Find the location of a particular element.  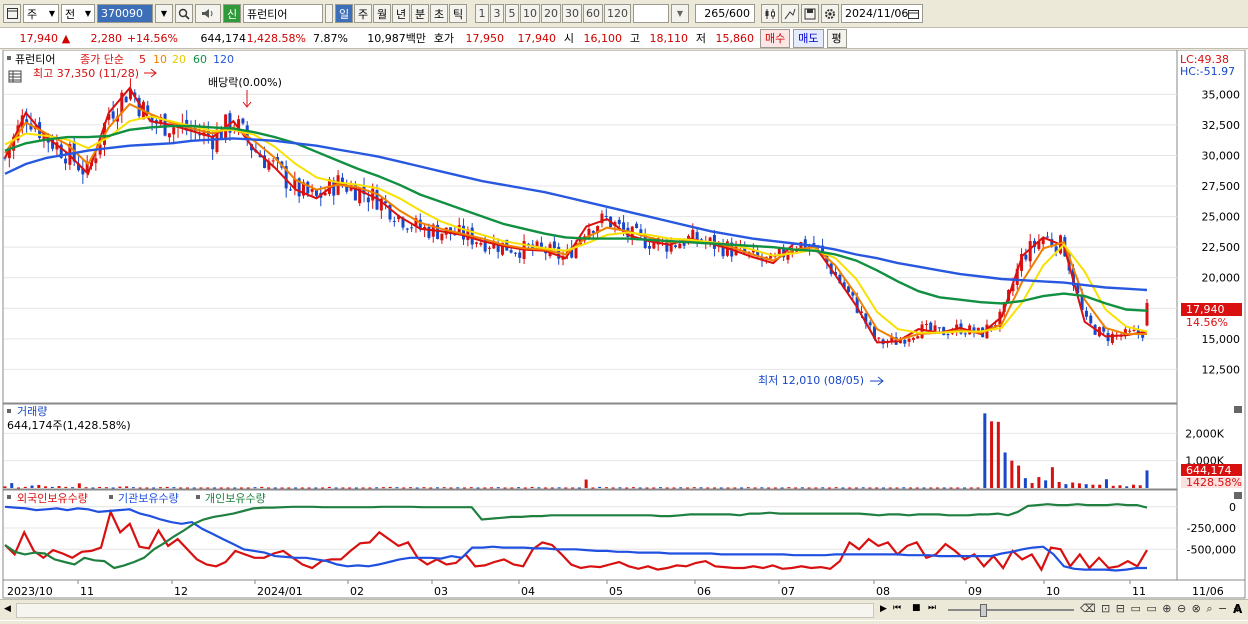

zoom-slider-handle is located at coordinates (983, 610).